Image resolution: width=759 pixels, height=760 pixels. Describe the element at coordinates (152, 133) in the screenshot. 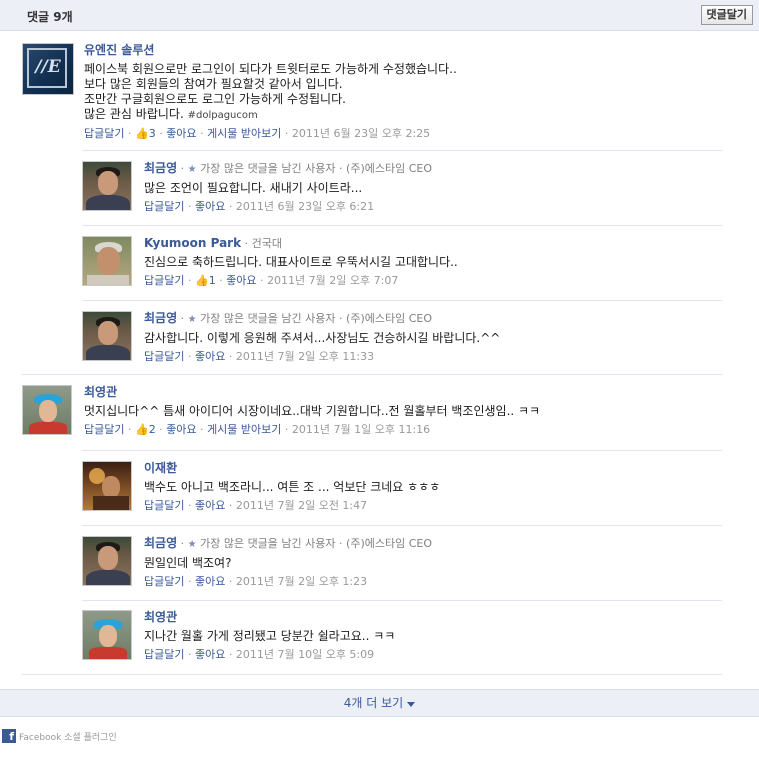

I see `like-count: 3` at that location.